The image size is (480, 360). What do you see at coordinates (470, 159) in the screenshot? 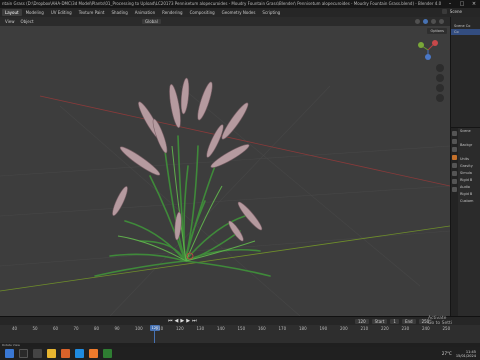
I see `properties-row: Units` at bounding box center [470, 159].